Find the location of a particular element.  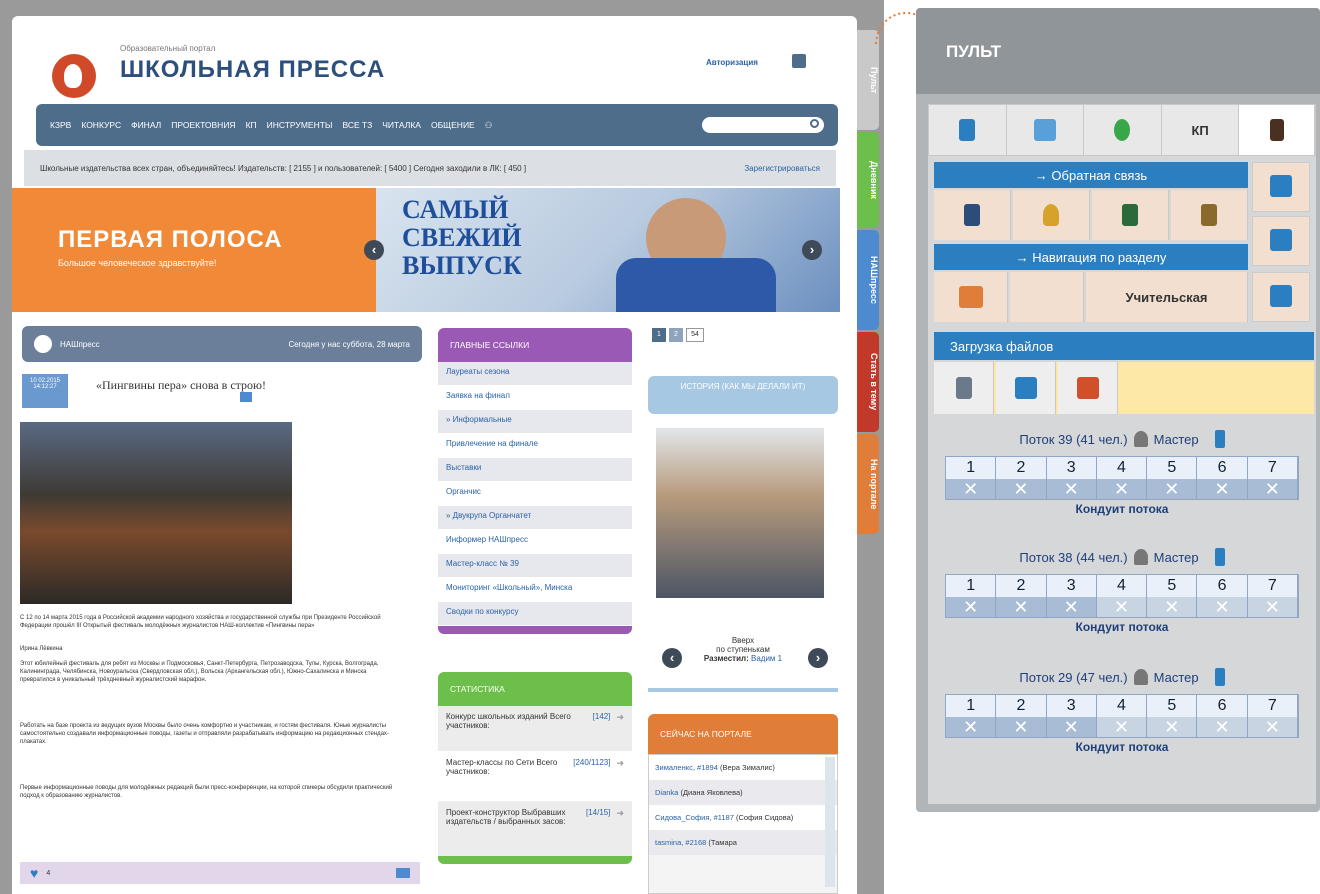

arrow-right-icon: ➜ is located at coordinates (620, 776).